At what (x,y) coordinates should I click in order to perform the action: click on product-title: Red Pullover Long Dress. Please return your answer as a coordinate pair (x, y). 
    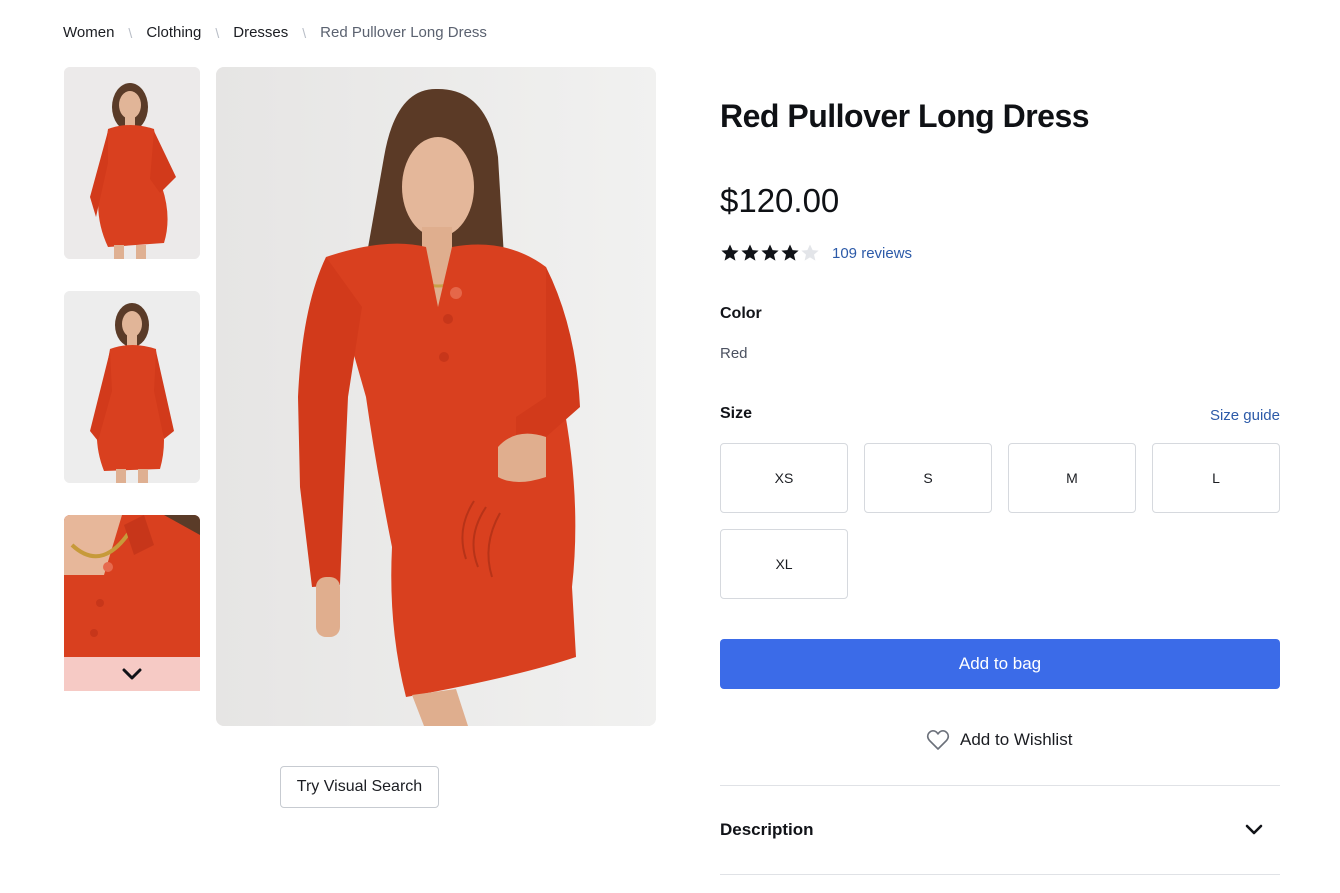
    Looking at the image, I should click on (905, 116).